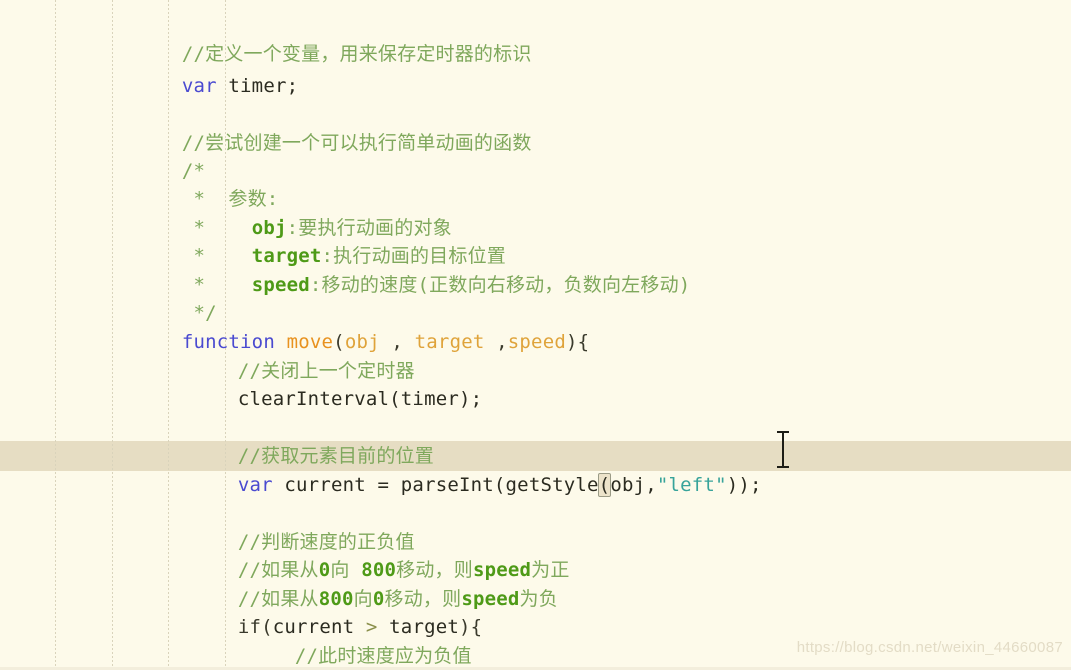 Image resolution: width=1071 pixels, height=670 pixels. What do you see at coordinates (369, 554) in the screenshot?
I see `code-line-19: //如果从0向 800移动，则speed为正` at bounding box center [369, 554].